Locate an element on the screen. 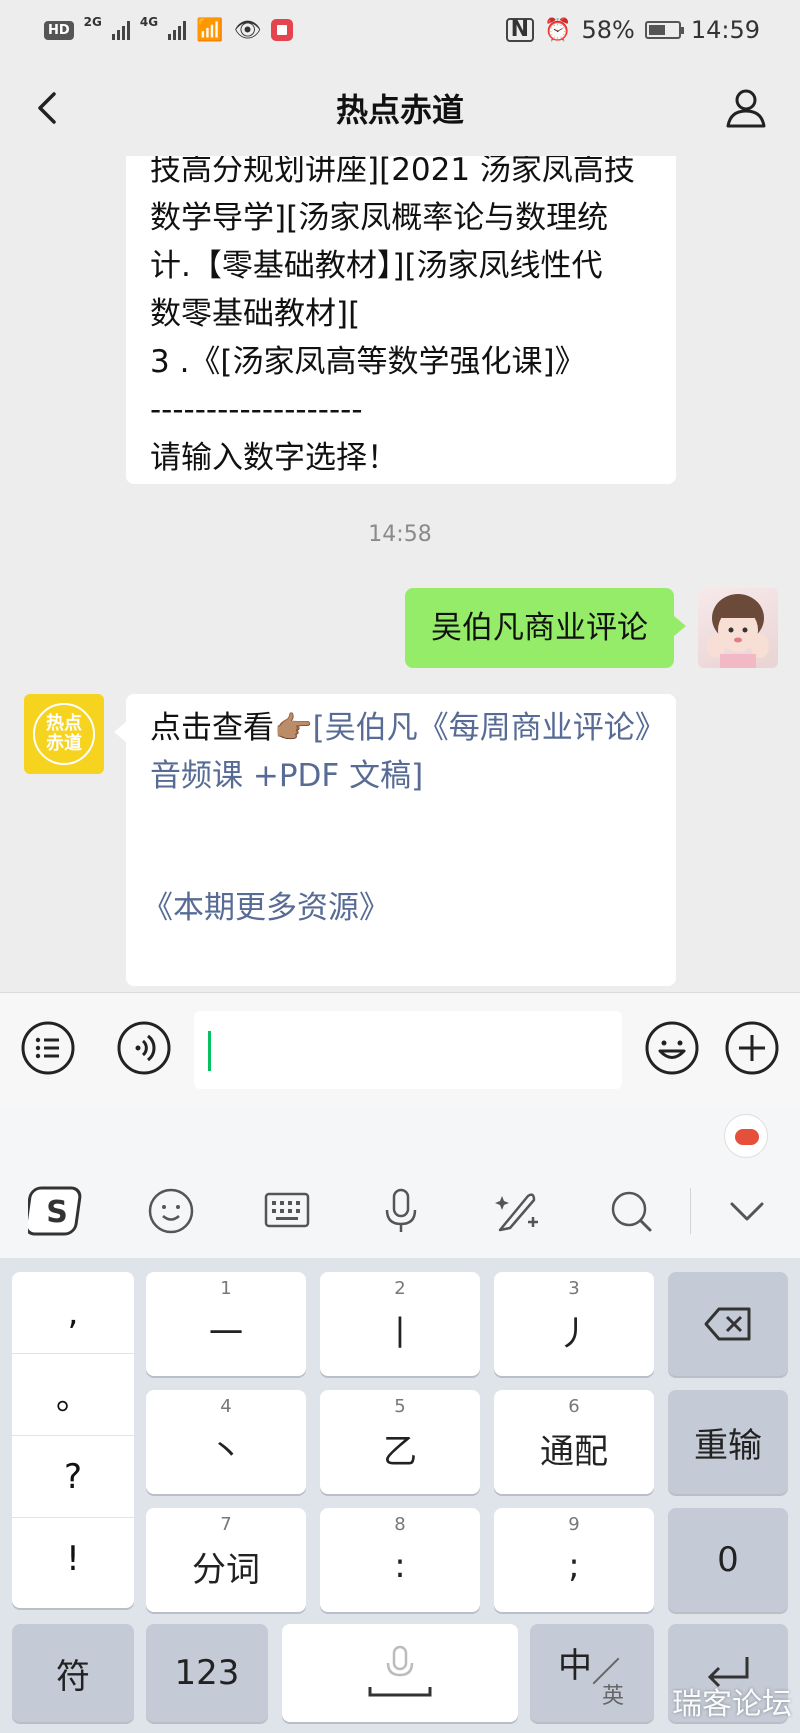 This screenshot has width=800, height=1733. key-label: 丿 is located at coordinates (574, 1333).